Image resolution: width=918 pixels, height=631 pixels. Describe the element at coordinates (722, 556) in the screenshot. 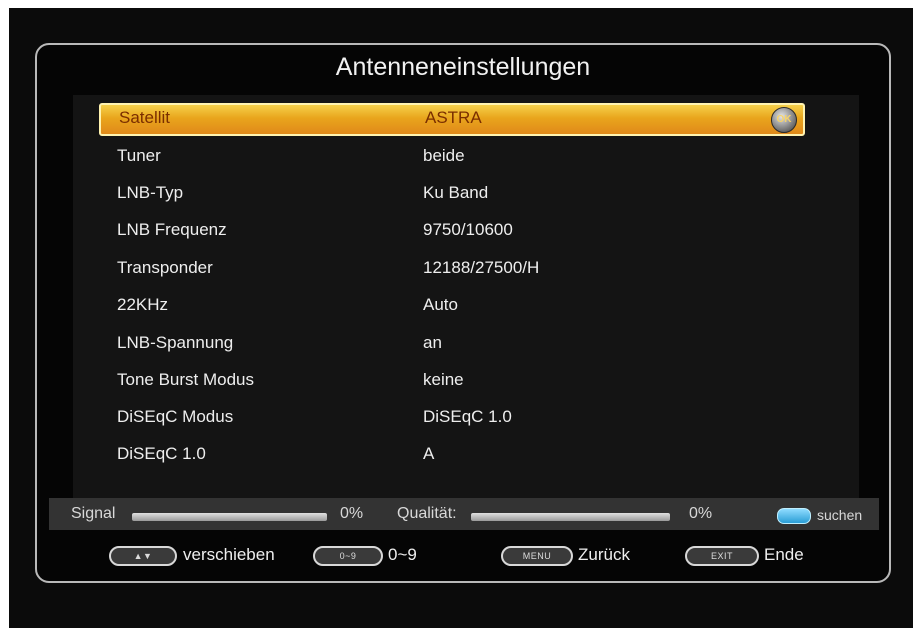

I see `exit-key-icon: EXIT` at that location.